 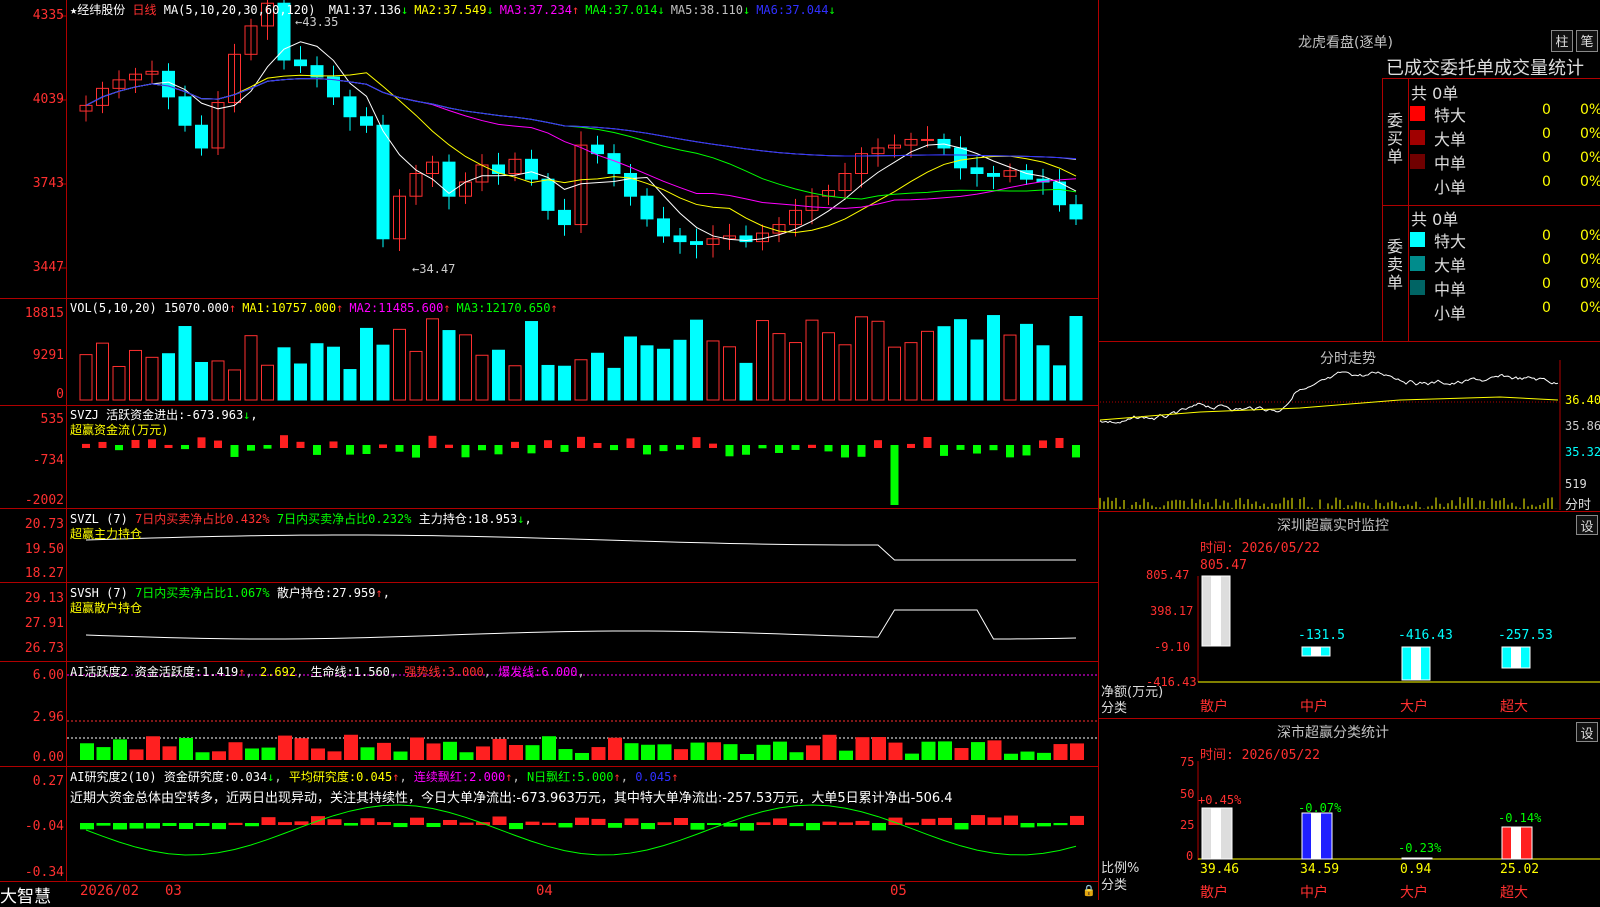 I want to click on tick-view-button: 笔, so click(x=1587, y=41).